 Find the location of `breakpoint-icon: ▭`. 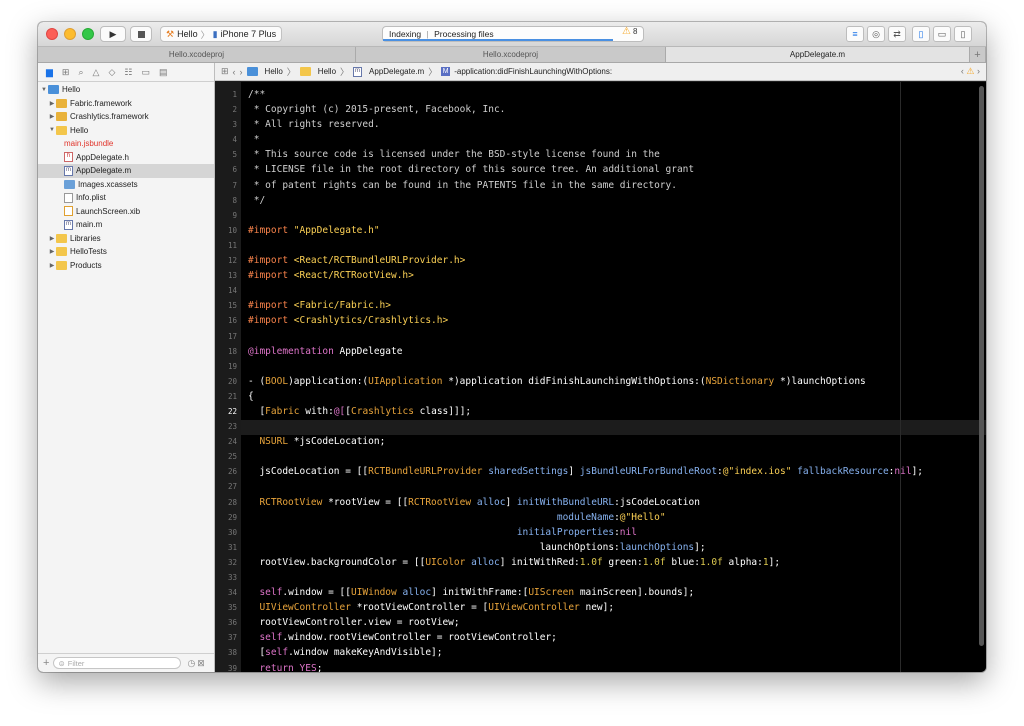

breakpoint-icon: ▭ is located at coordinates (145, 72).